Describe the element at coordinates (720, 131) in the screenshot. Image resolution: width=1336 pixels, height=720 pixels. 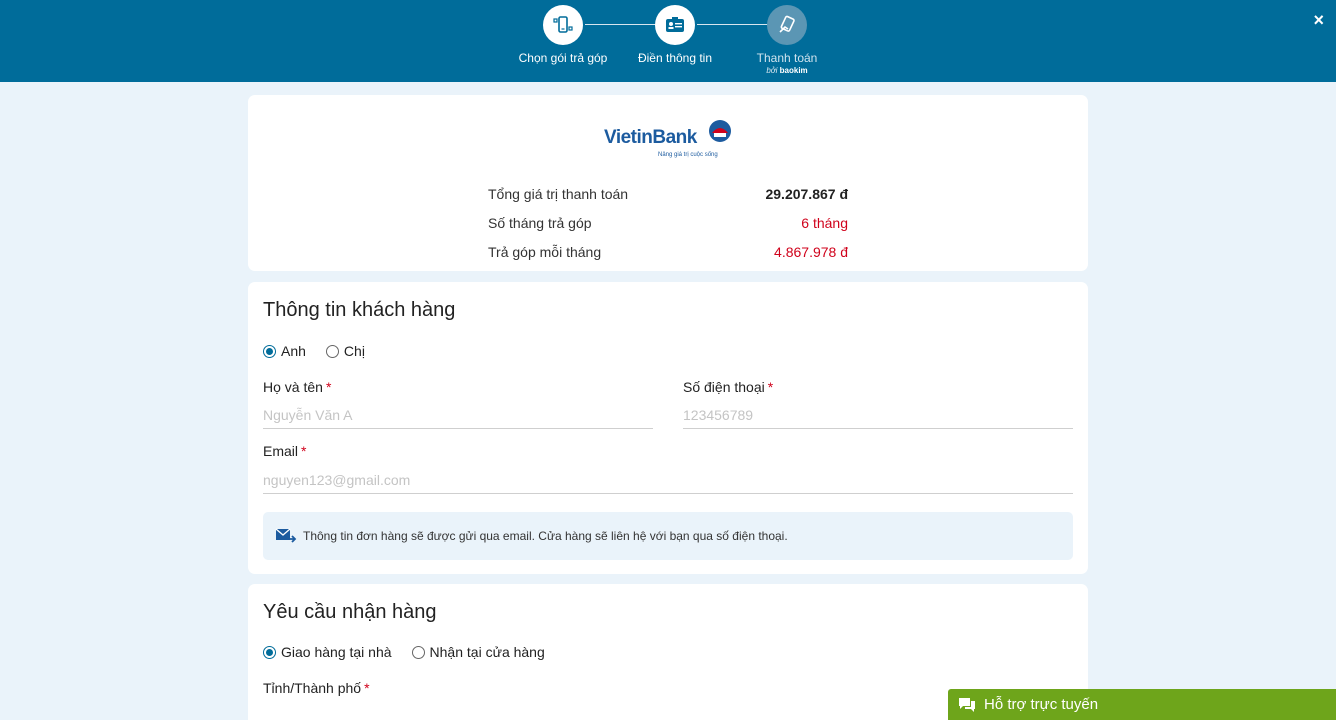
I see `bank-emblem-icon` at that location.